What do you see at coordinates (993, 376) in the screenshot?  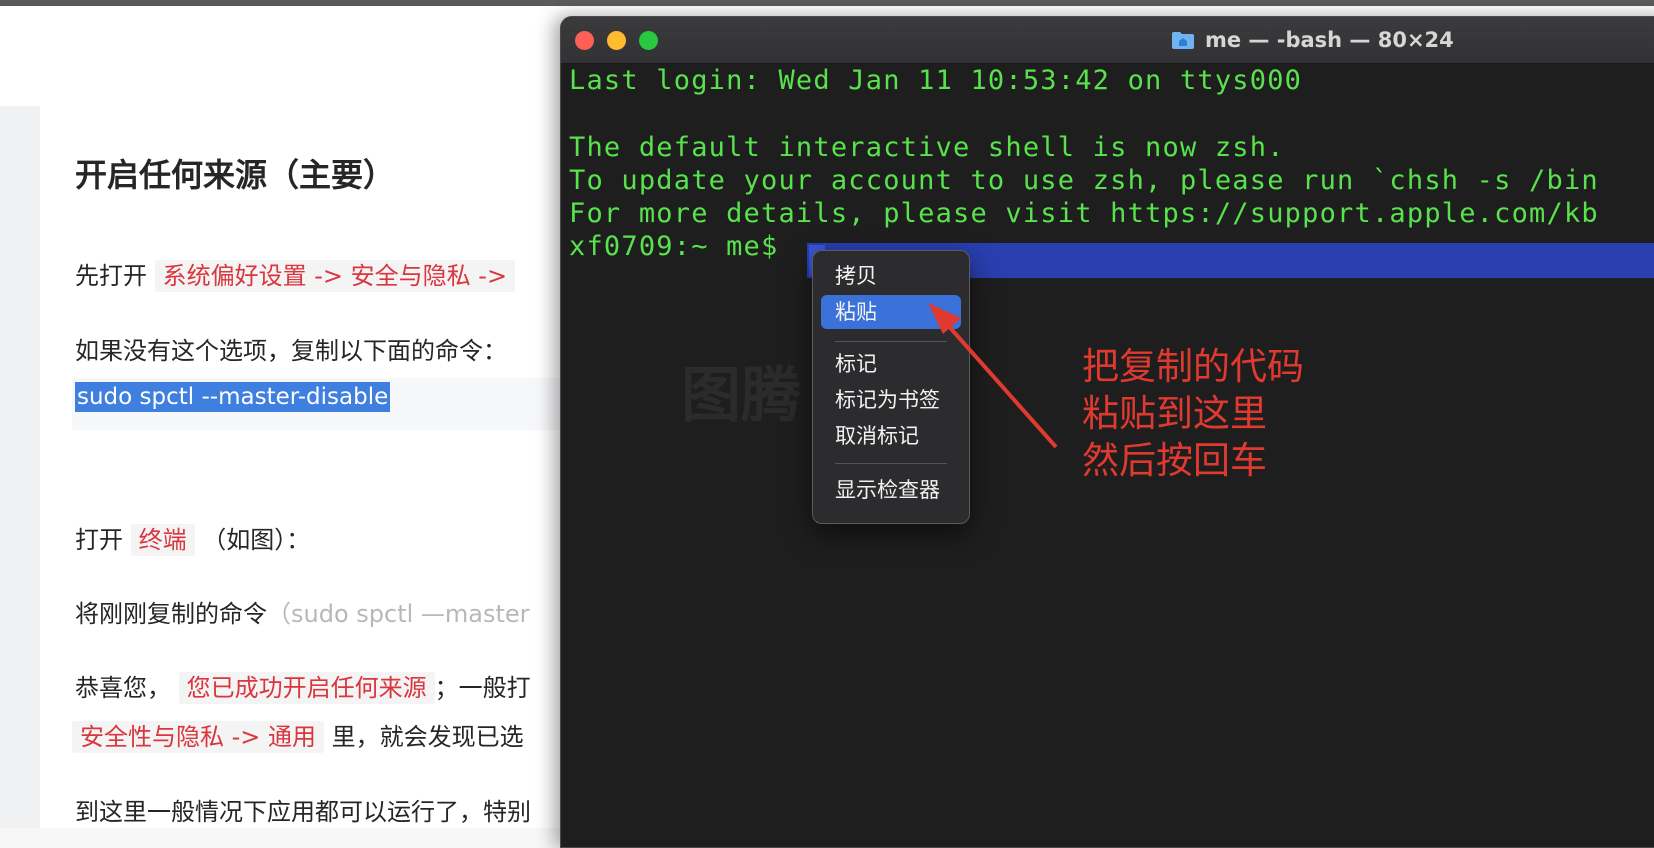 I see `annotation-arrow-icon` at bounding box center [993, 376].